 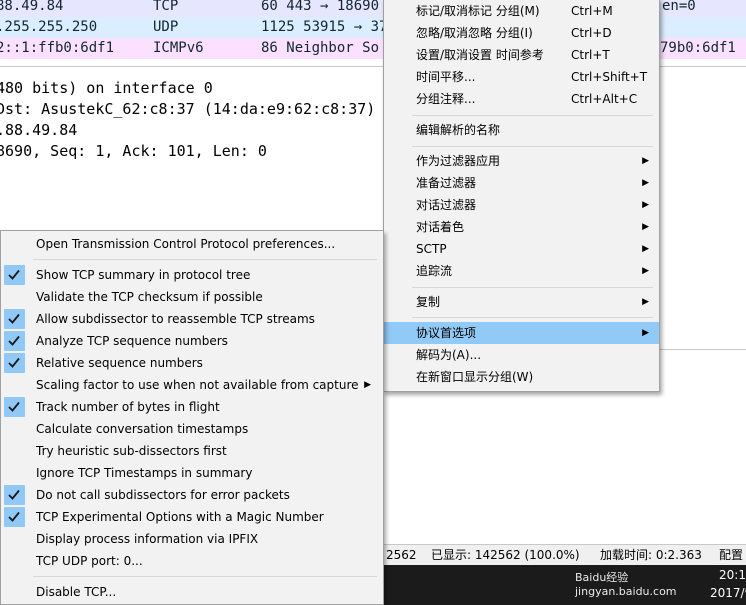 What do you see at coordinates (401, 555) in the screenshot?
I see `status-count: 2562` at bounding box center [401, 555].